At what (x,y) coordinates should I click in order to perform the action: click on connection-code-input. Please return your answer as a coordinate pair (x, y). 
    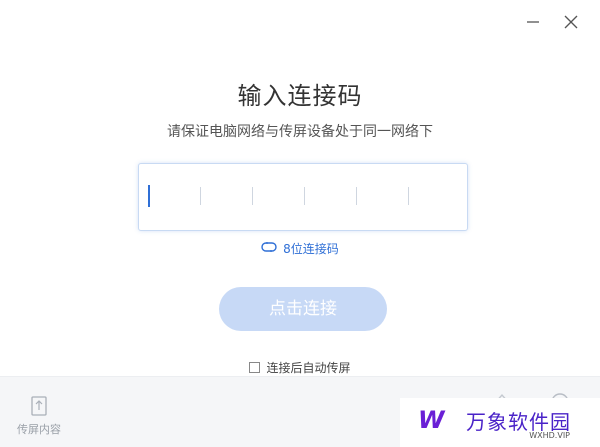
    Looking at the image, I should click on (303, 197).